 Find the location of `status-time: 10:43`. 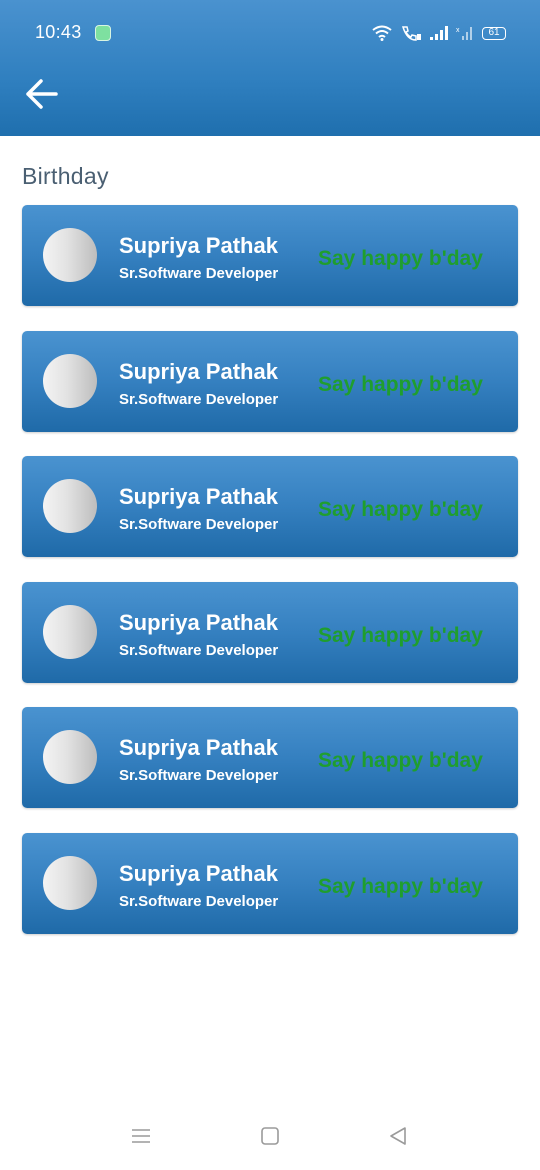

status-time: 10:43 is located at coordinates (58, 32).